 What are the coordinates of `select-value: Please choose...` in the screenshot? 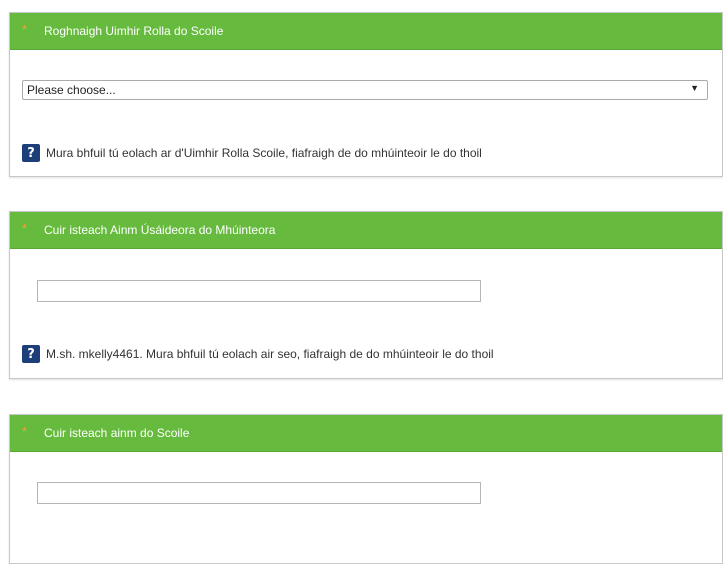 It's located at (71, 90).